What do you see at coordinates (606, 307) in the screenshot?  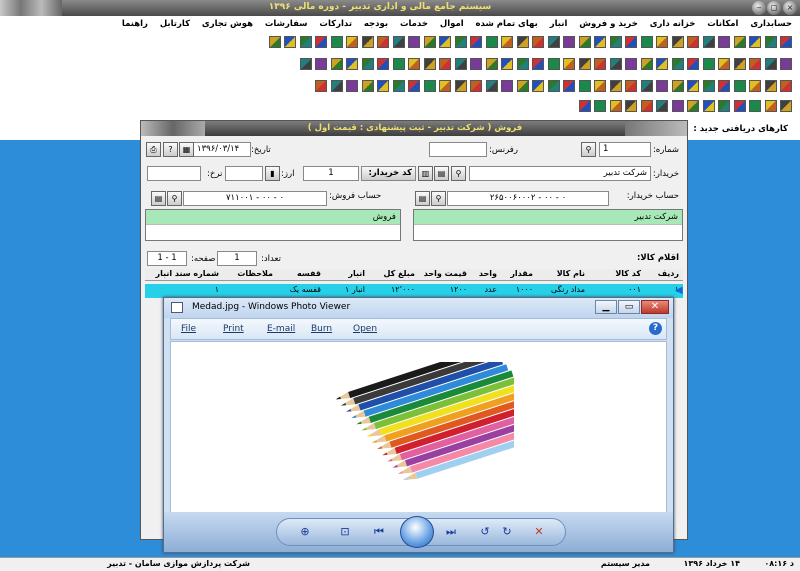 I see `minimize-icon: ▁` at bounding box center [606, 307].